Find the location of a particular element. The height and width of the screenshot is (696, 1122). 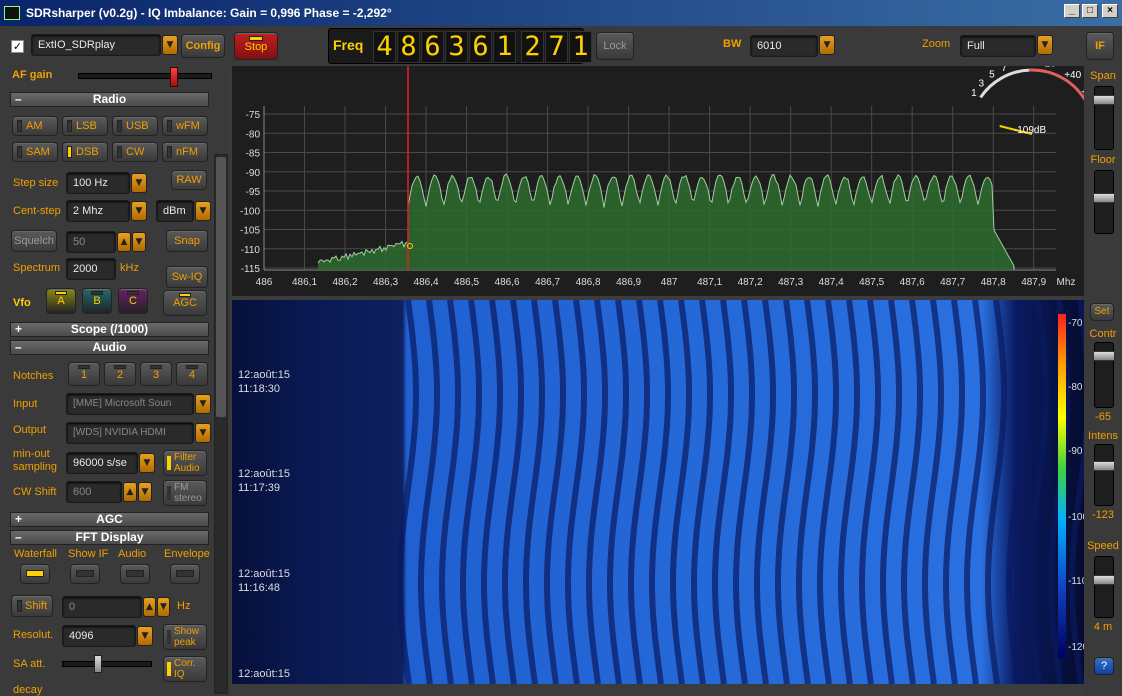

dbm-dropdown-icon: ▼ is located at coordinates (203, 211).